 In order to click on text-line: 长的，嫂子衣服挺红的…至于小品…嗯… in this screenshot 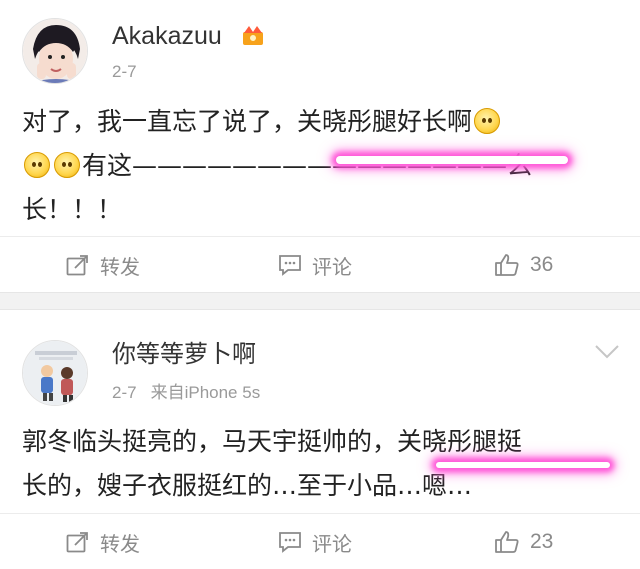, I will do `click(322, 486)`.